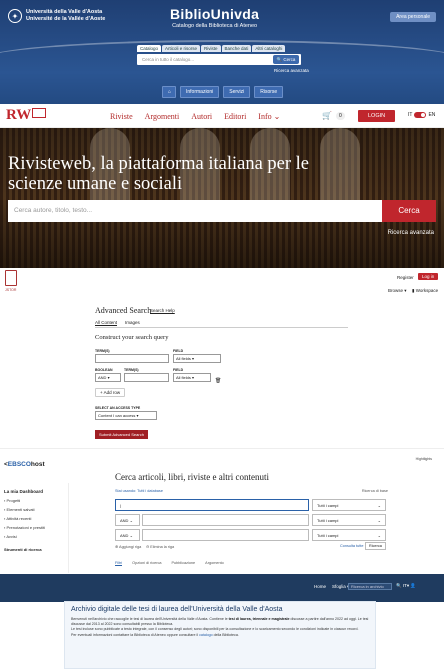 The image size is (444, 669). Describe the element at coordinates (11, 281) in the screenshot. I see `jstor-logo` at that location.